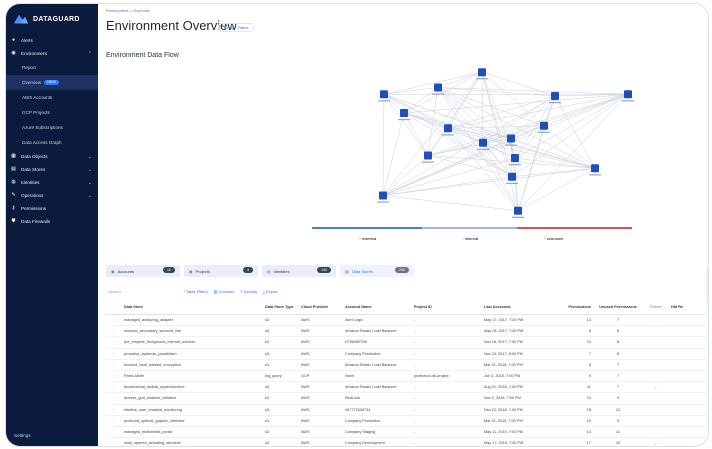 The image size is (712, 449). What do you see at coordinates (503, 431) in the screenshot?
I see `table-cell: May 11, 2019, 7:00 PM` at bounding box center [503, 431].